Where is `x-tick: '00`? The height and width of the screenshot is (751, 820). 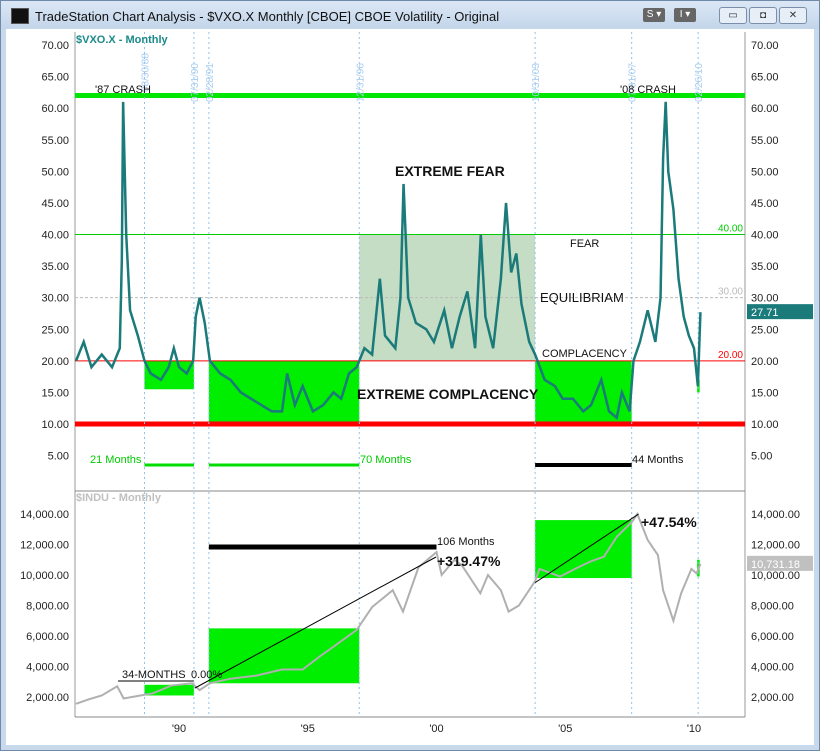 x-tick: '00 is located at coordinates (436, 729).